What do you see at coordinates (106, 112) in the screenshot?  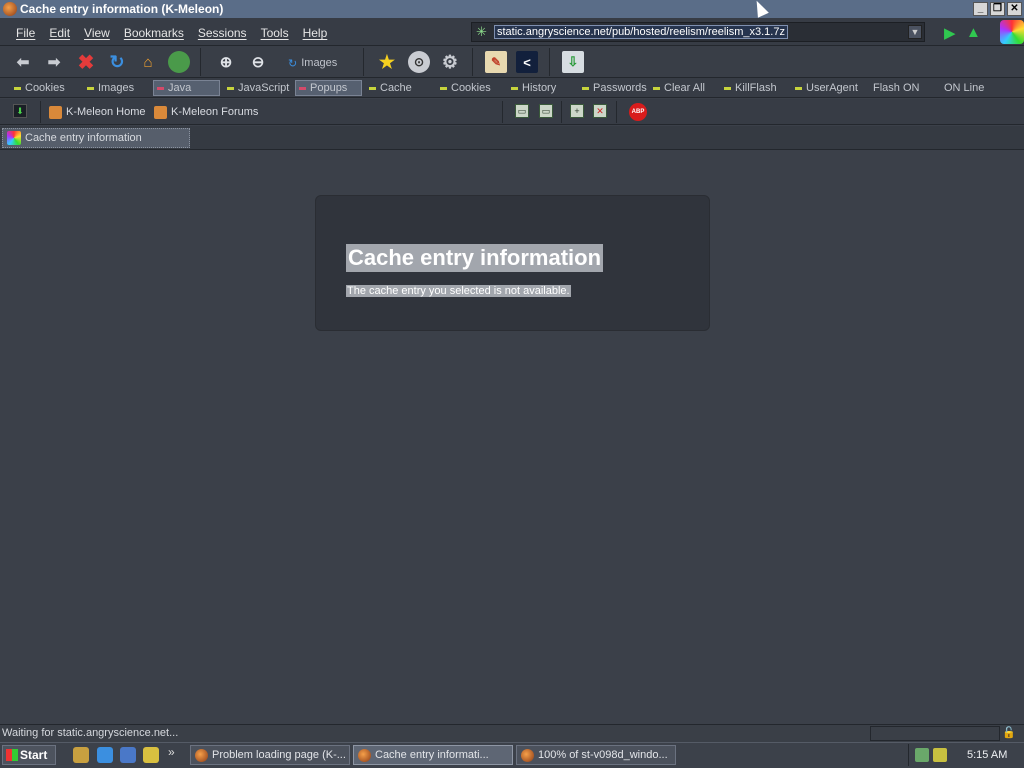 I see `bookmark-label: K-Meleon Home` at bounding box center [106, 112].